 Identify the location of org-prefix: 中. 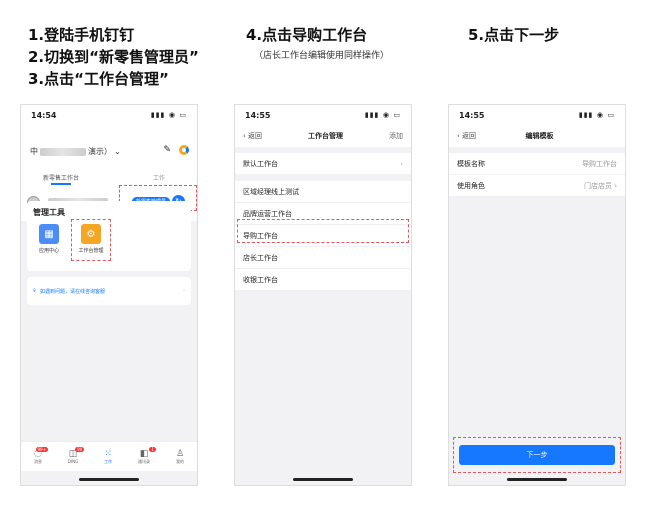
(34, 151).